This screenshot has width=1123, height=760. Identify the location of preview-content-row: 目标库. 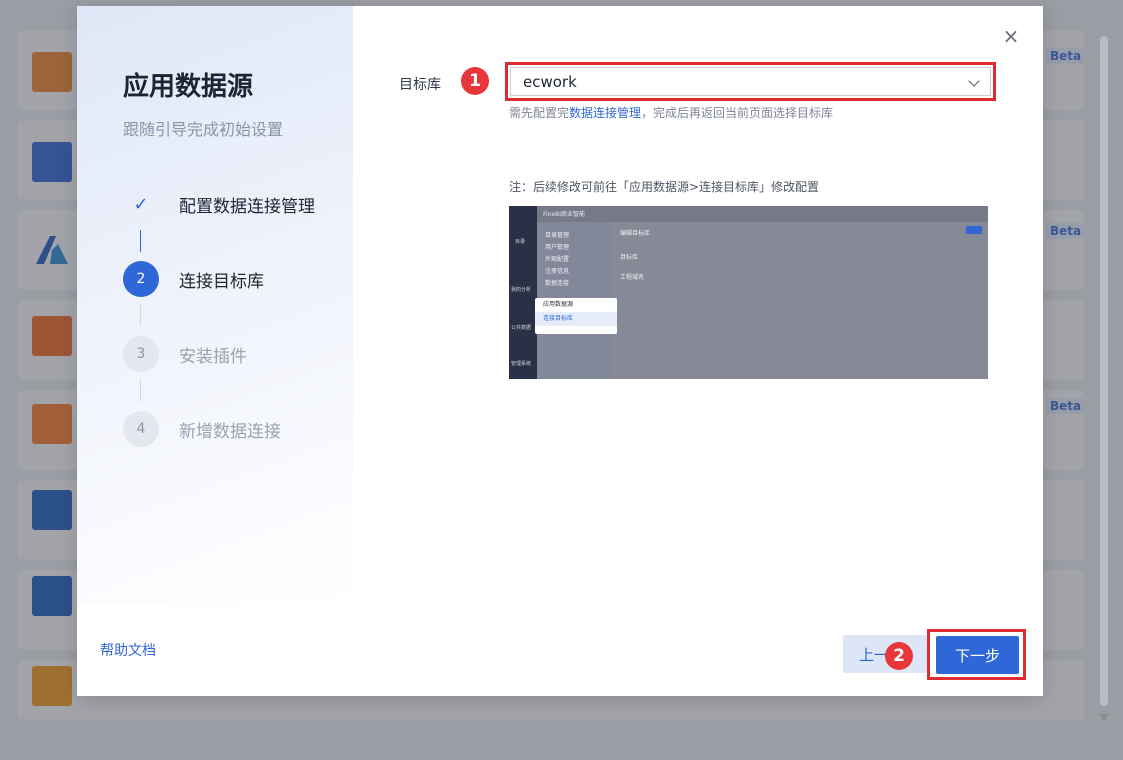
(629, 257).